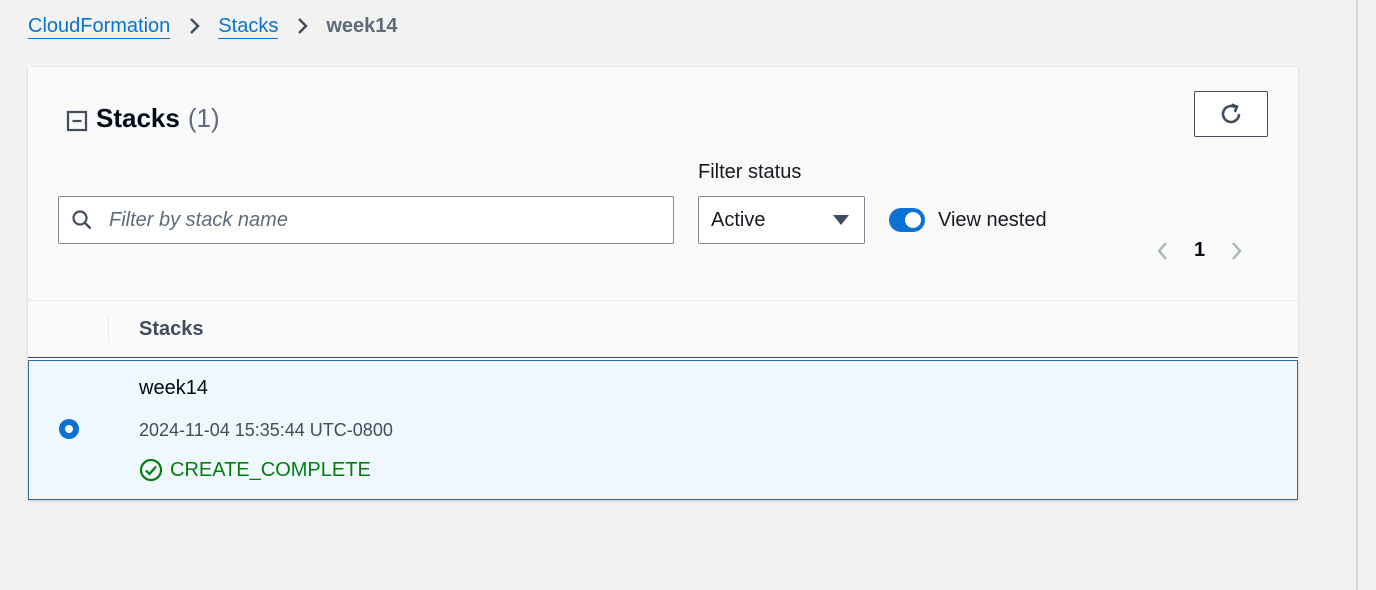  Describe the element at coordinates (266, 430) in the screenshot. I see `stack-created-time: 2024-11-04 15:35:44 UTC-0800` at that location.